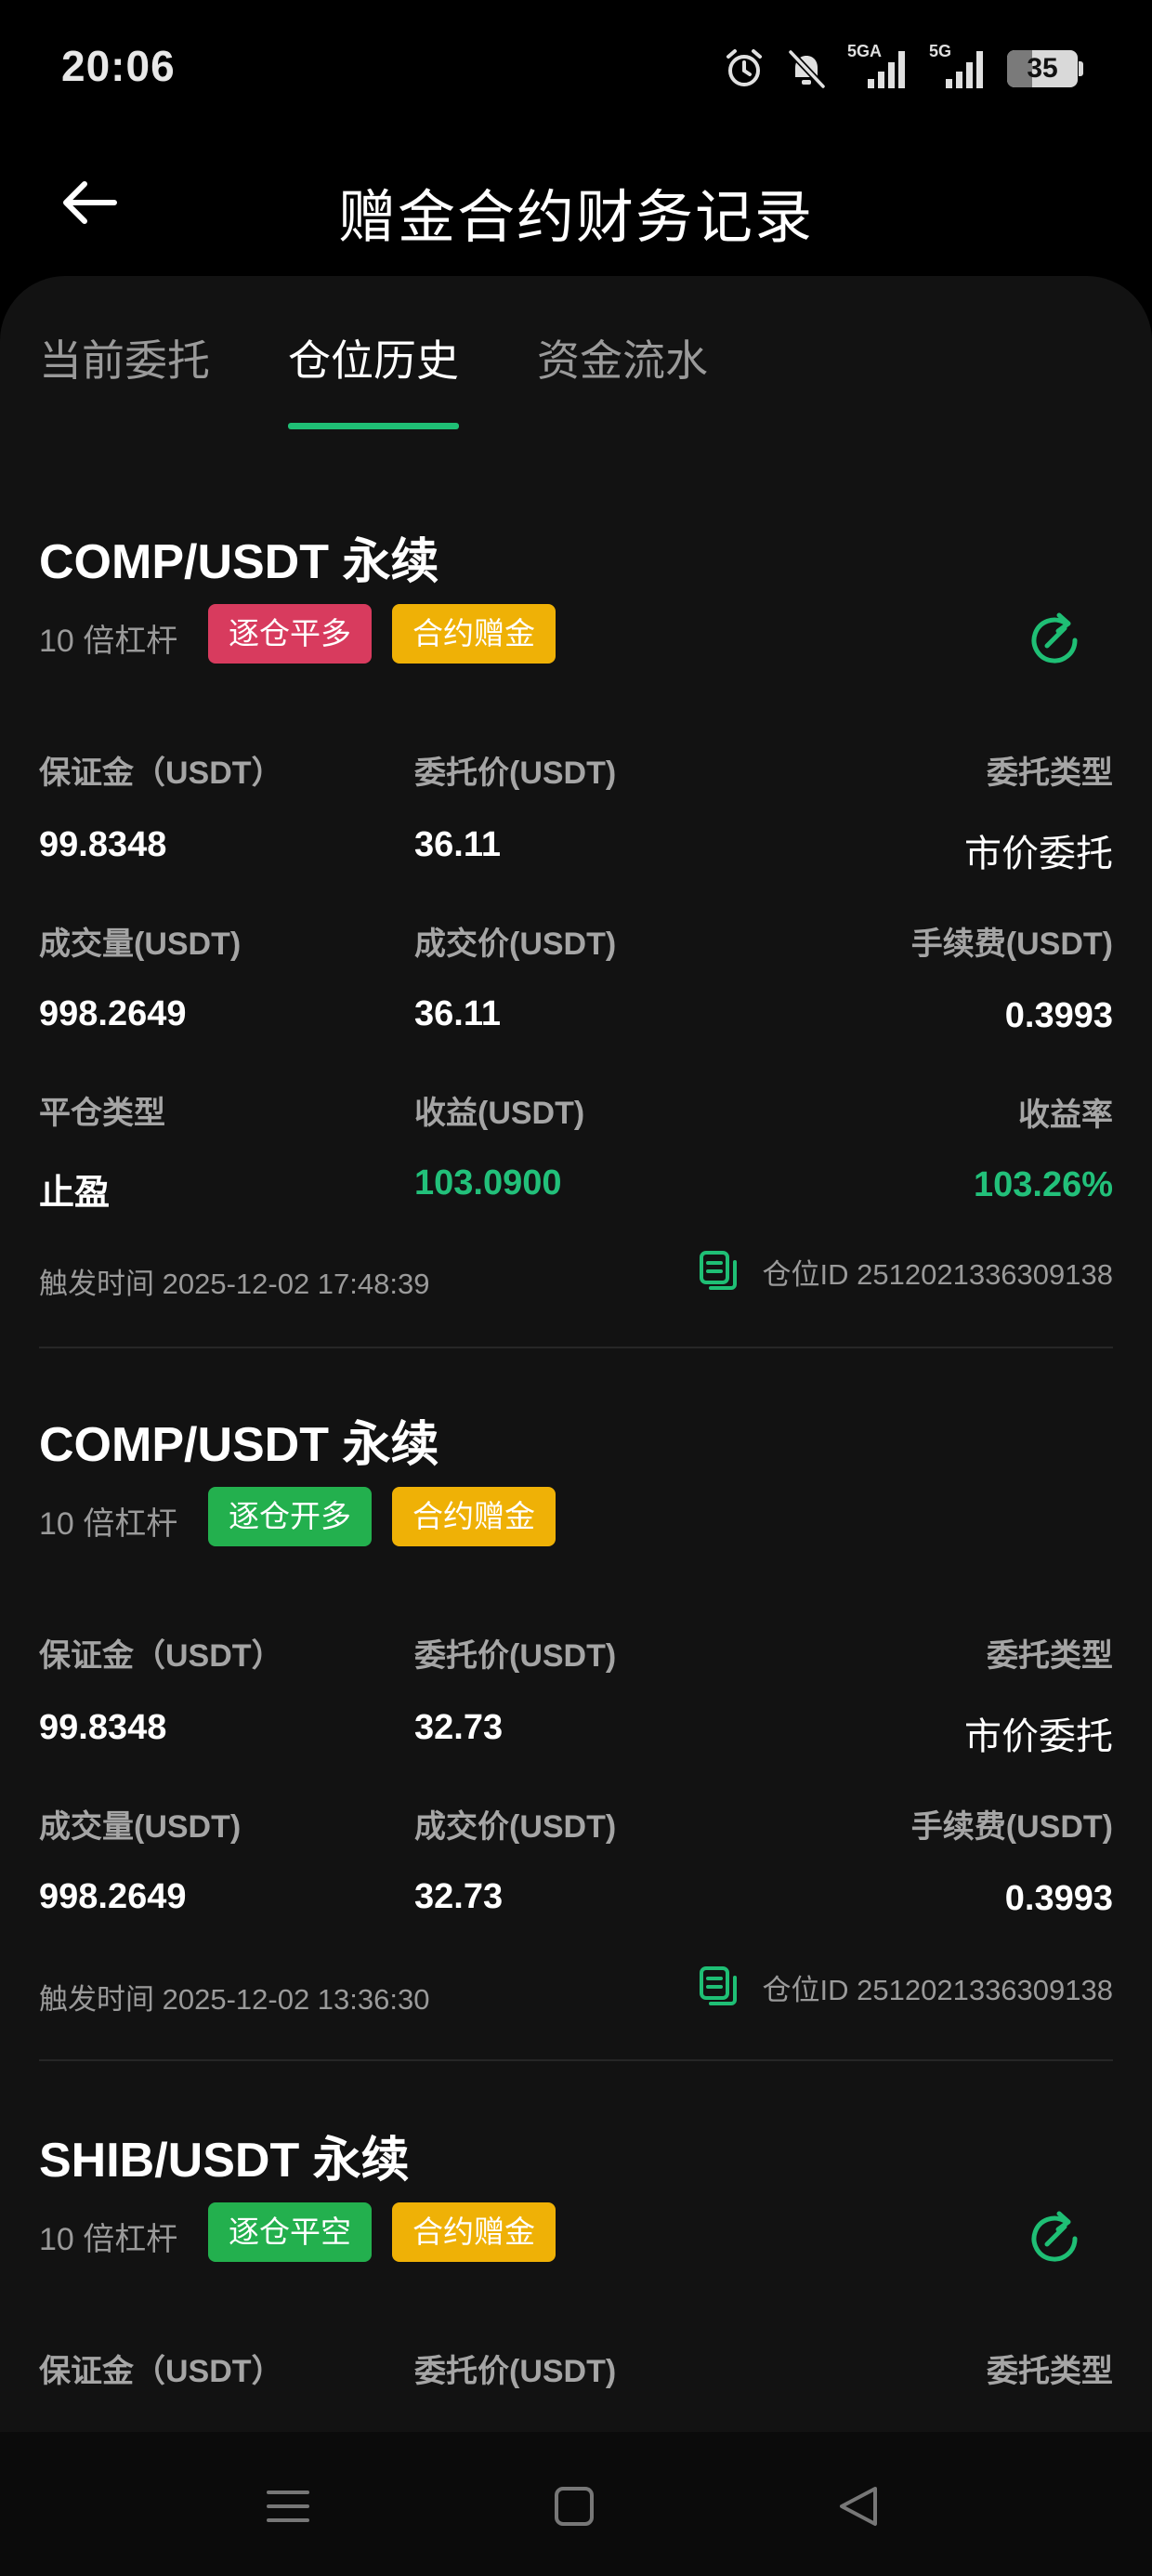 The width and height of the screenshot is (1152, 2576). Describe the element at coordinates (75, 1193) in the screenshot. I see `close-type-value: 止盈` at that location.